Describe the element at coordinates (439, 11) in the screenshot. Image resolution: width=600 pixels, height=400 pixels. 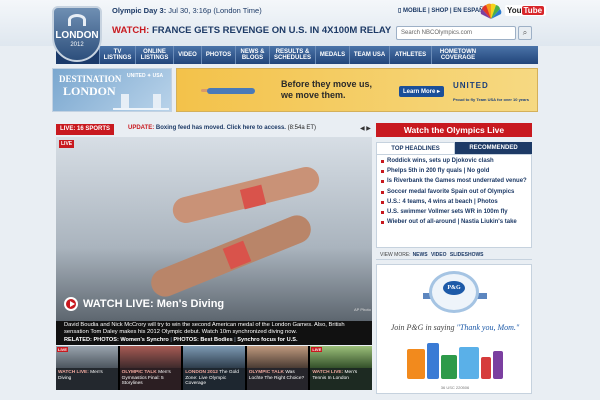
I see `shop-link: SHOP` at that location.